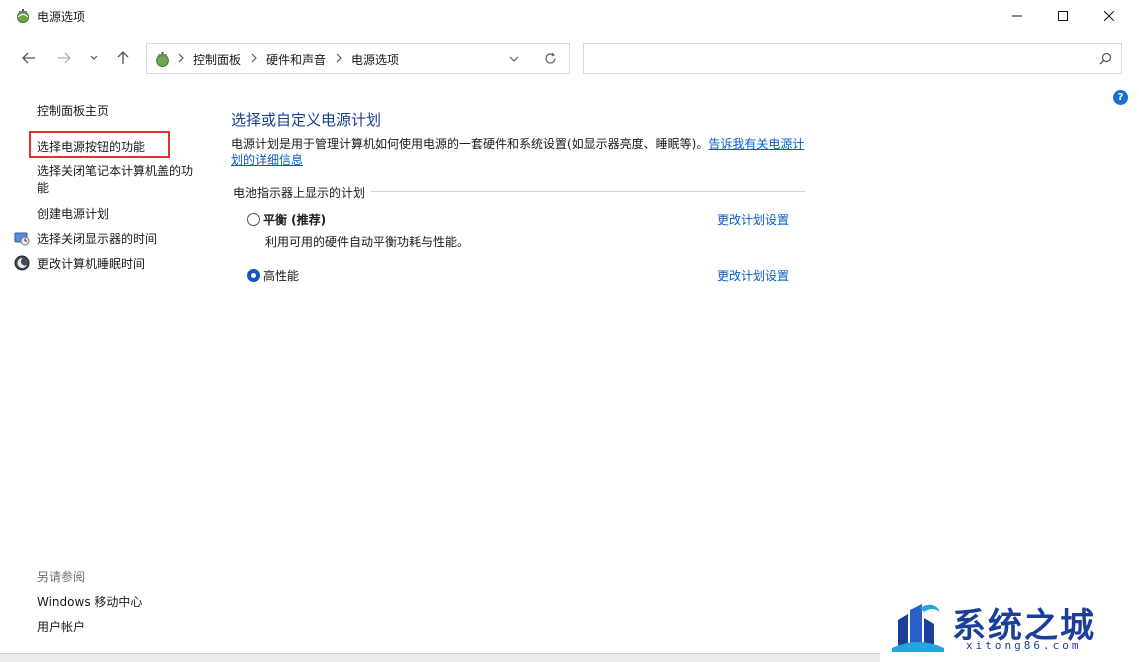  Describe the element at coordinates (253, 275) in the screenshot. I see `plan-high-performance-radio` at that location.